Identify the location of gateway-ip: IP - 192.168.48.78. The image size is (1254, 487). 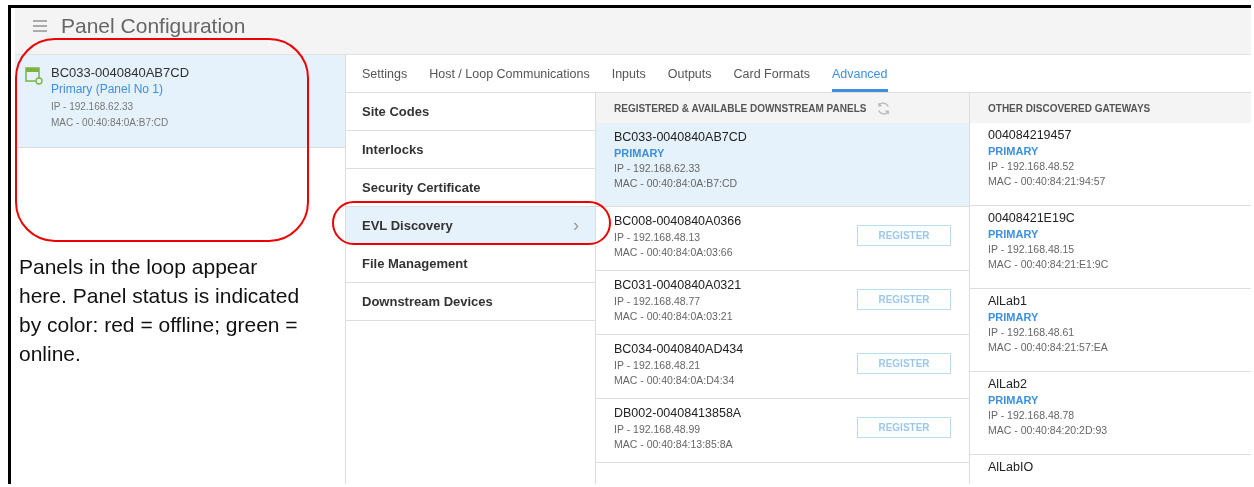
(1032, 415).